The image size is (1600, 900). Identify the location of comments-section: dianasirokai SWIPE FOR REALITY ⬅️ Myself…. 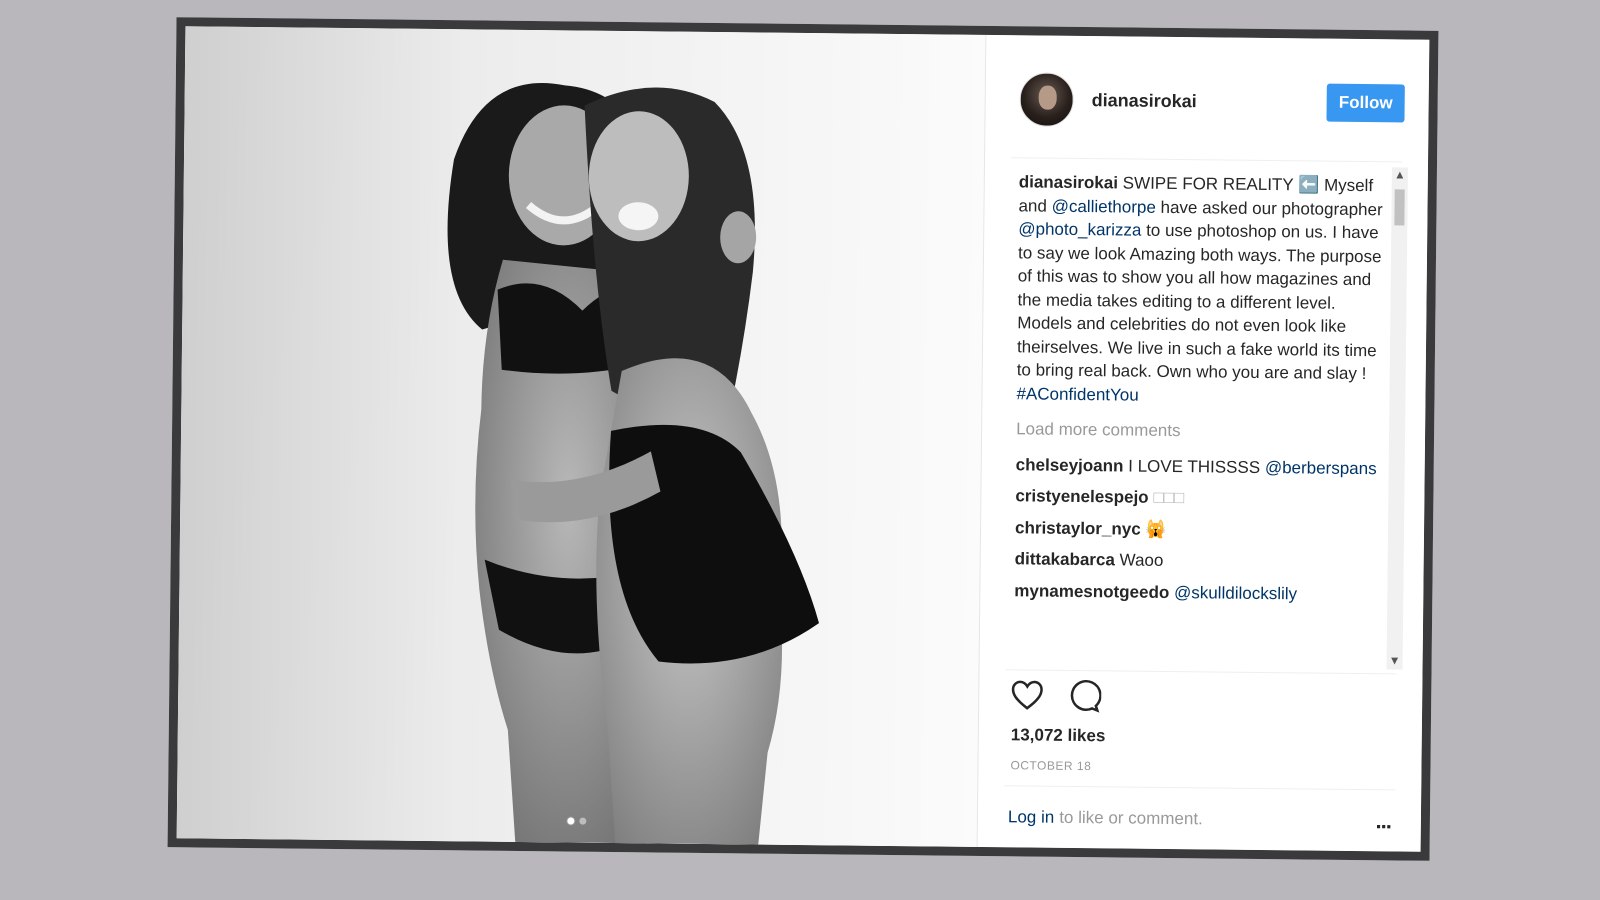
(1202, 418).